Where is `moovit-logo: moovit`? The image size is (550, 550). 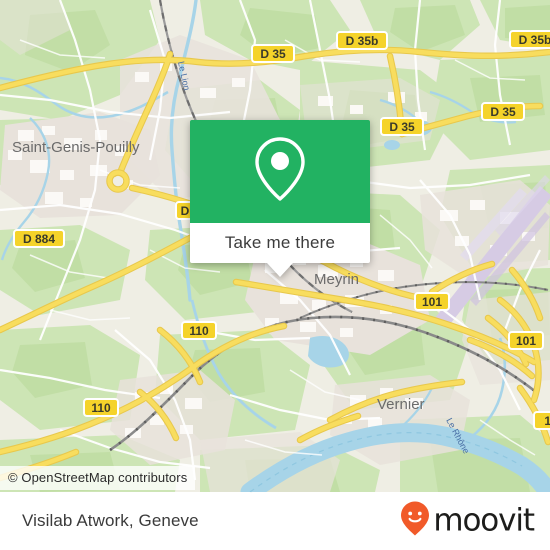 moovit-logo: moovit is located at coordinates (467, 521).